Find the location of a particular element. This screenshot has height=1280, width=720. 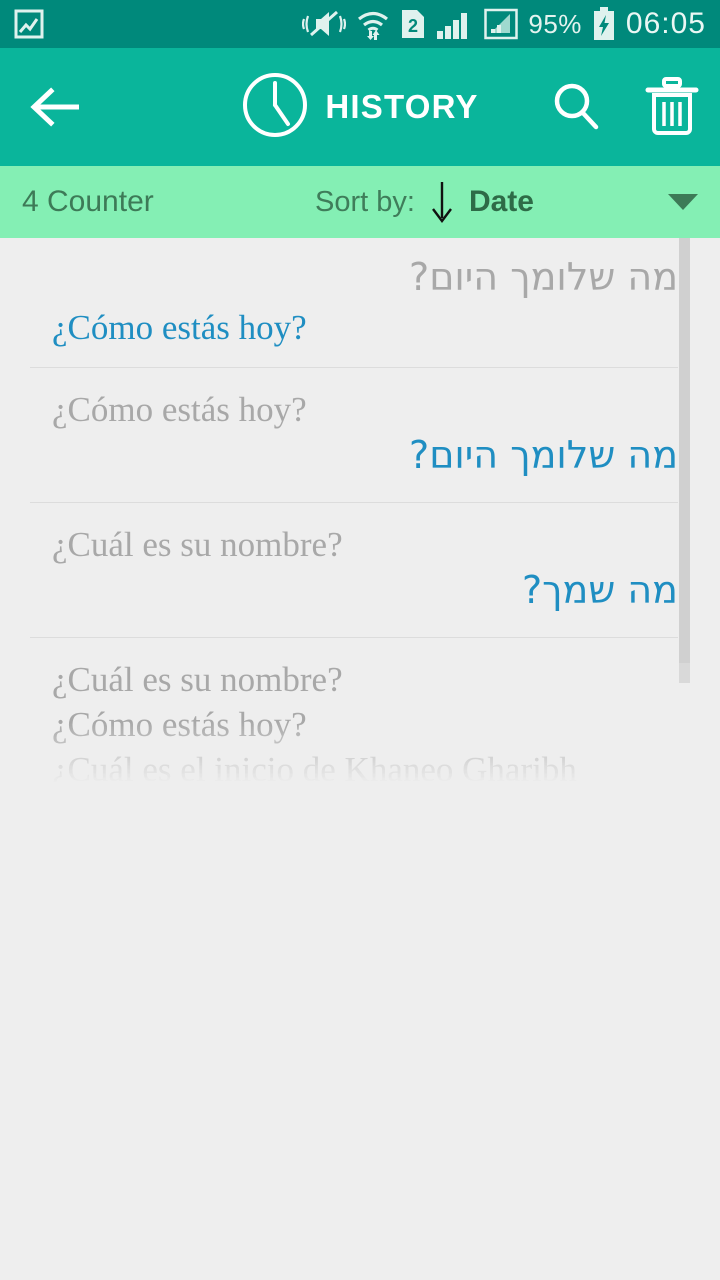

back-arrow-icon is located at coordinates (54, 107).